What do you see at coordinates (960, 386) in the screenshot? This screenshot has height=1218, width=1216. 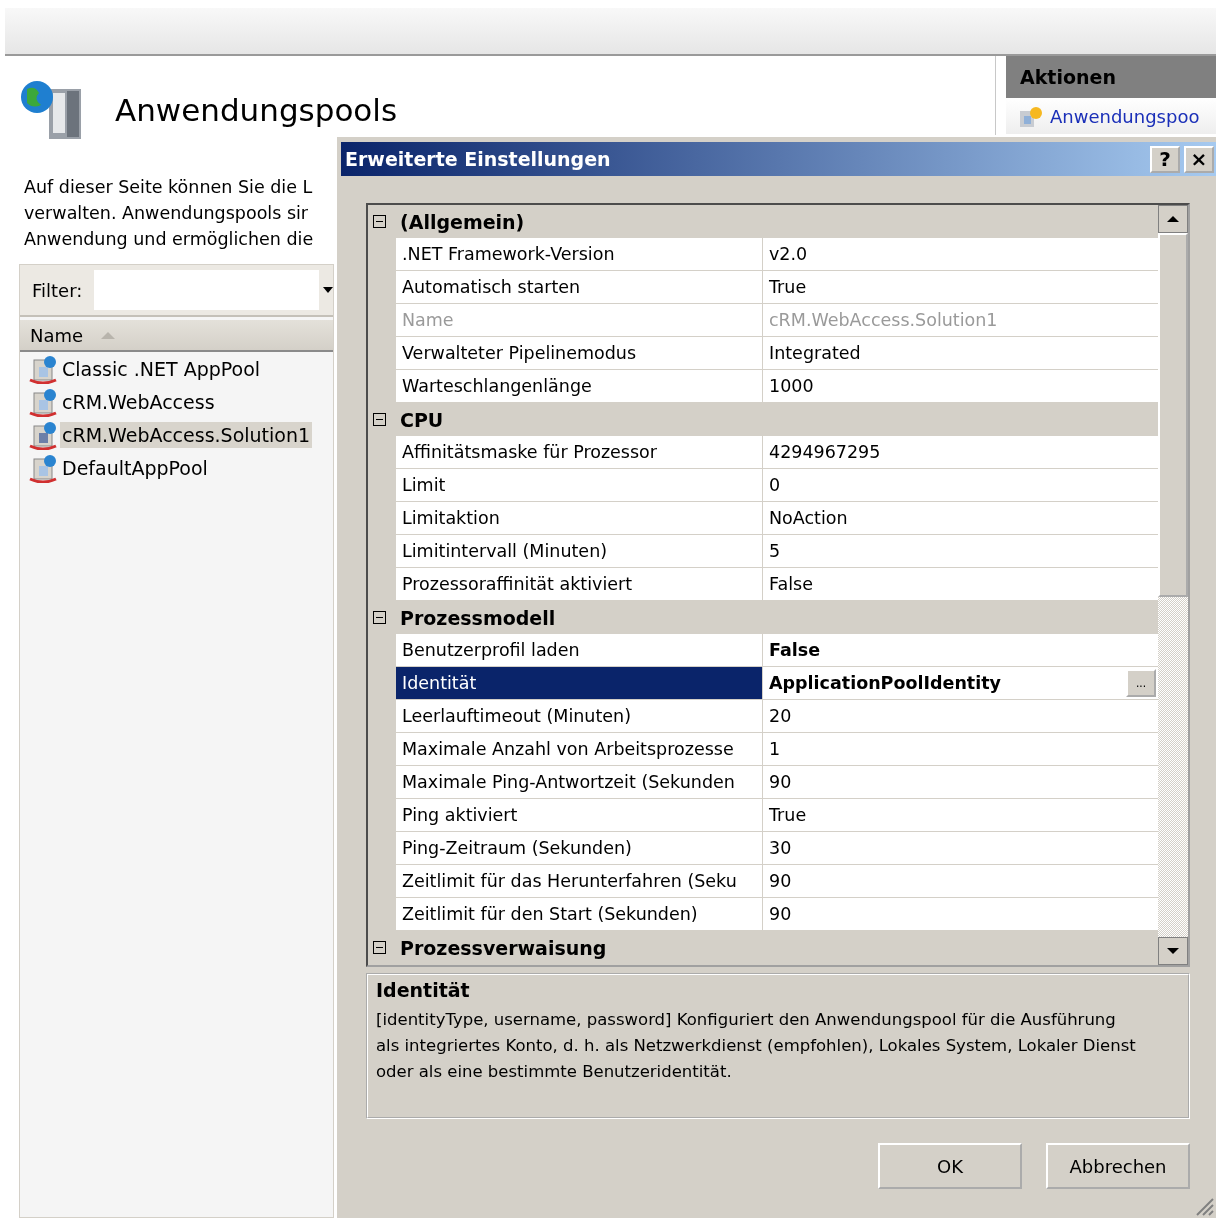 I see `property-value: 1000` at bounding box center [960, 386].